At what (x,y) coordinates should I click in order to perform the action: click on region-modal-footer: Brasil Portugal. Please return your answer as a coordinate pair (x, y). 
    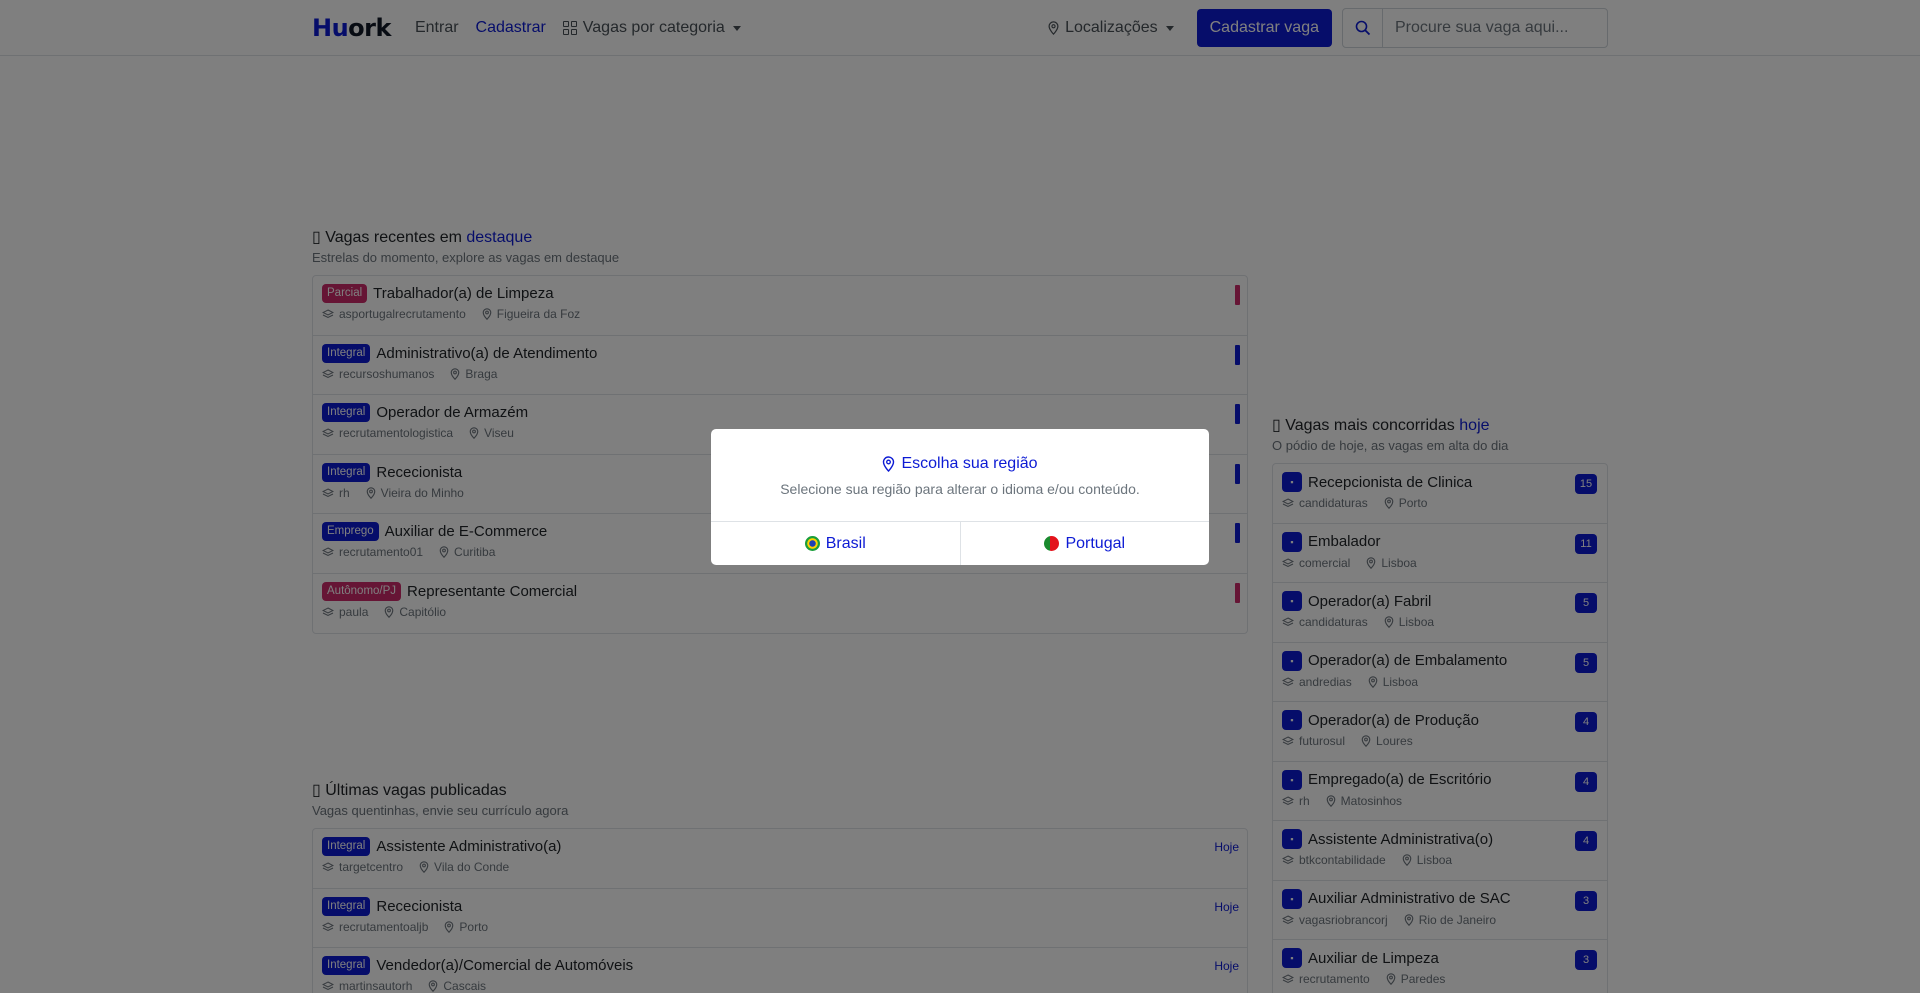
    Looking at the image, I should click on (960, 543).